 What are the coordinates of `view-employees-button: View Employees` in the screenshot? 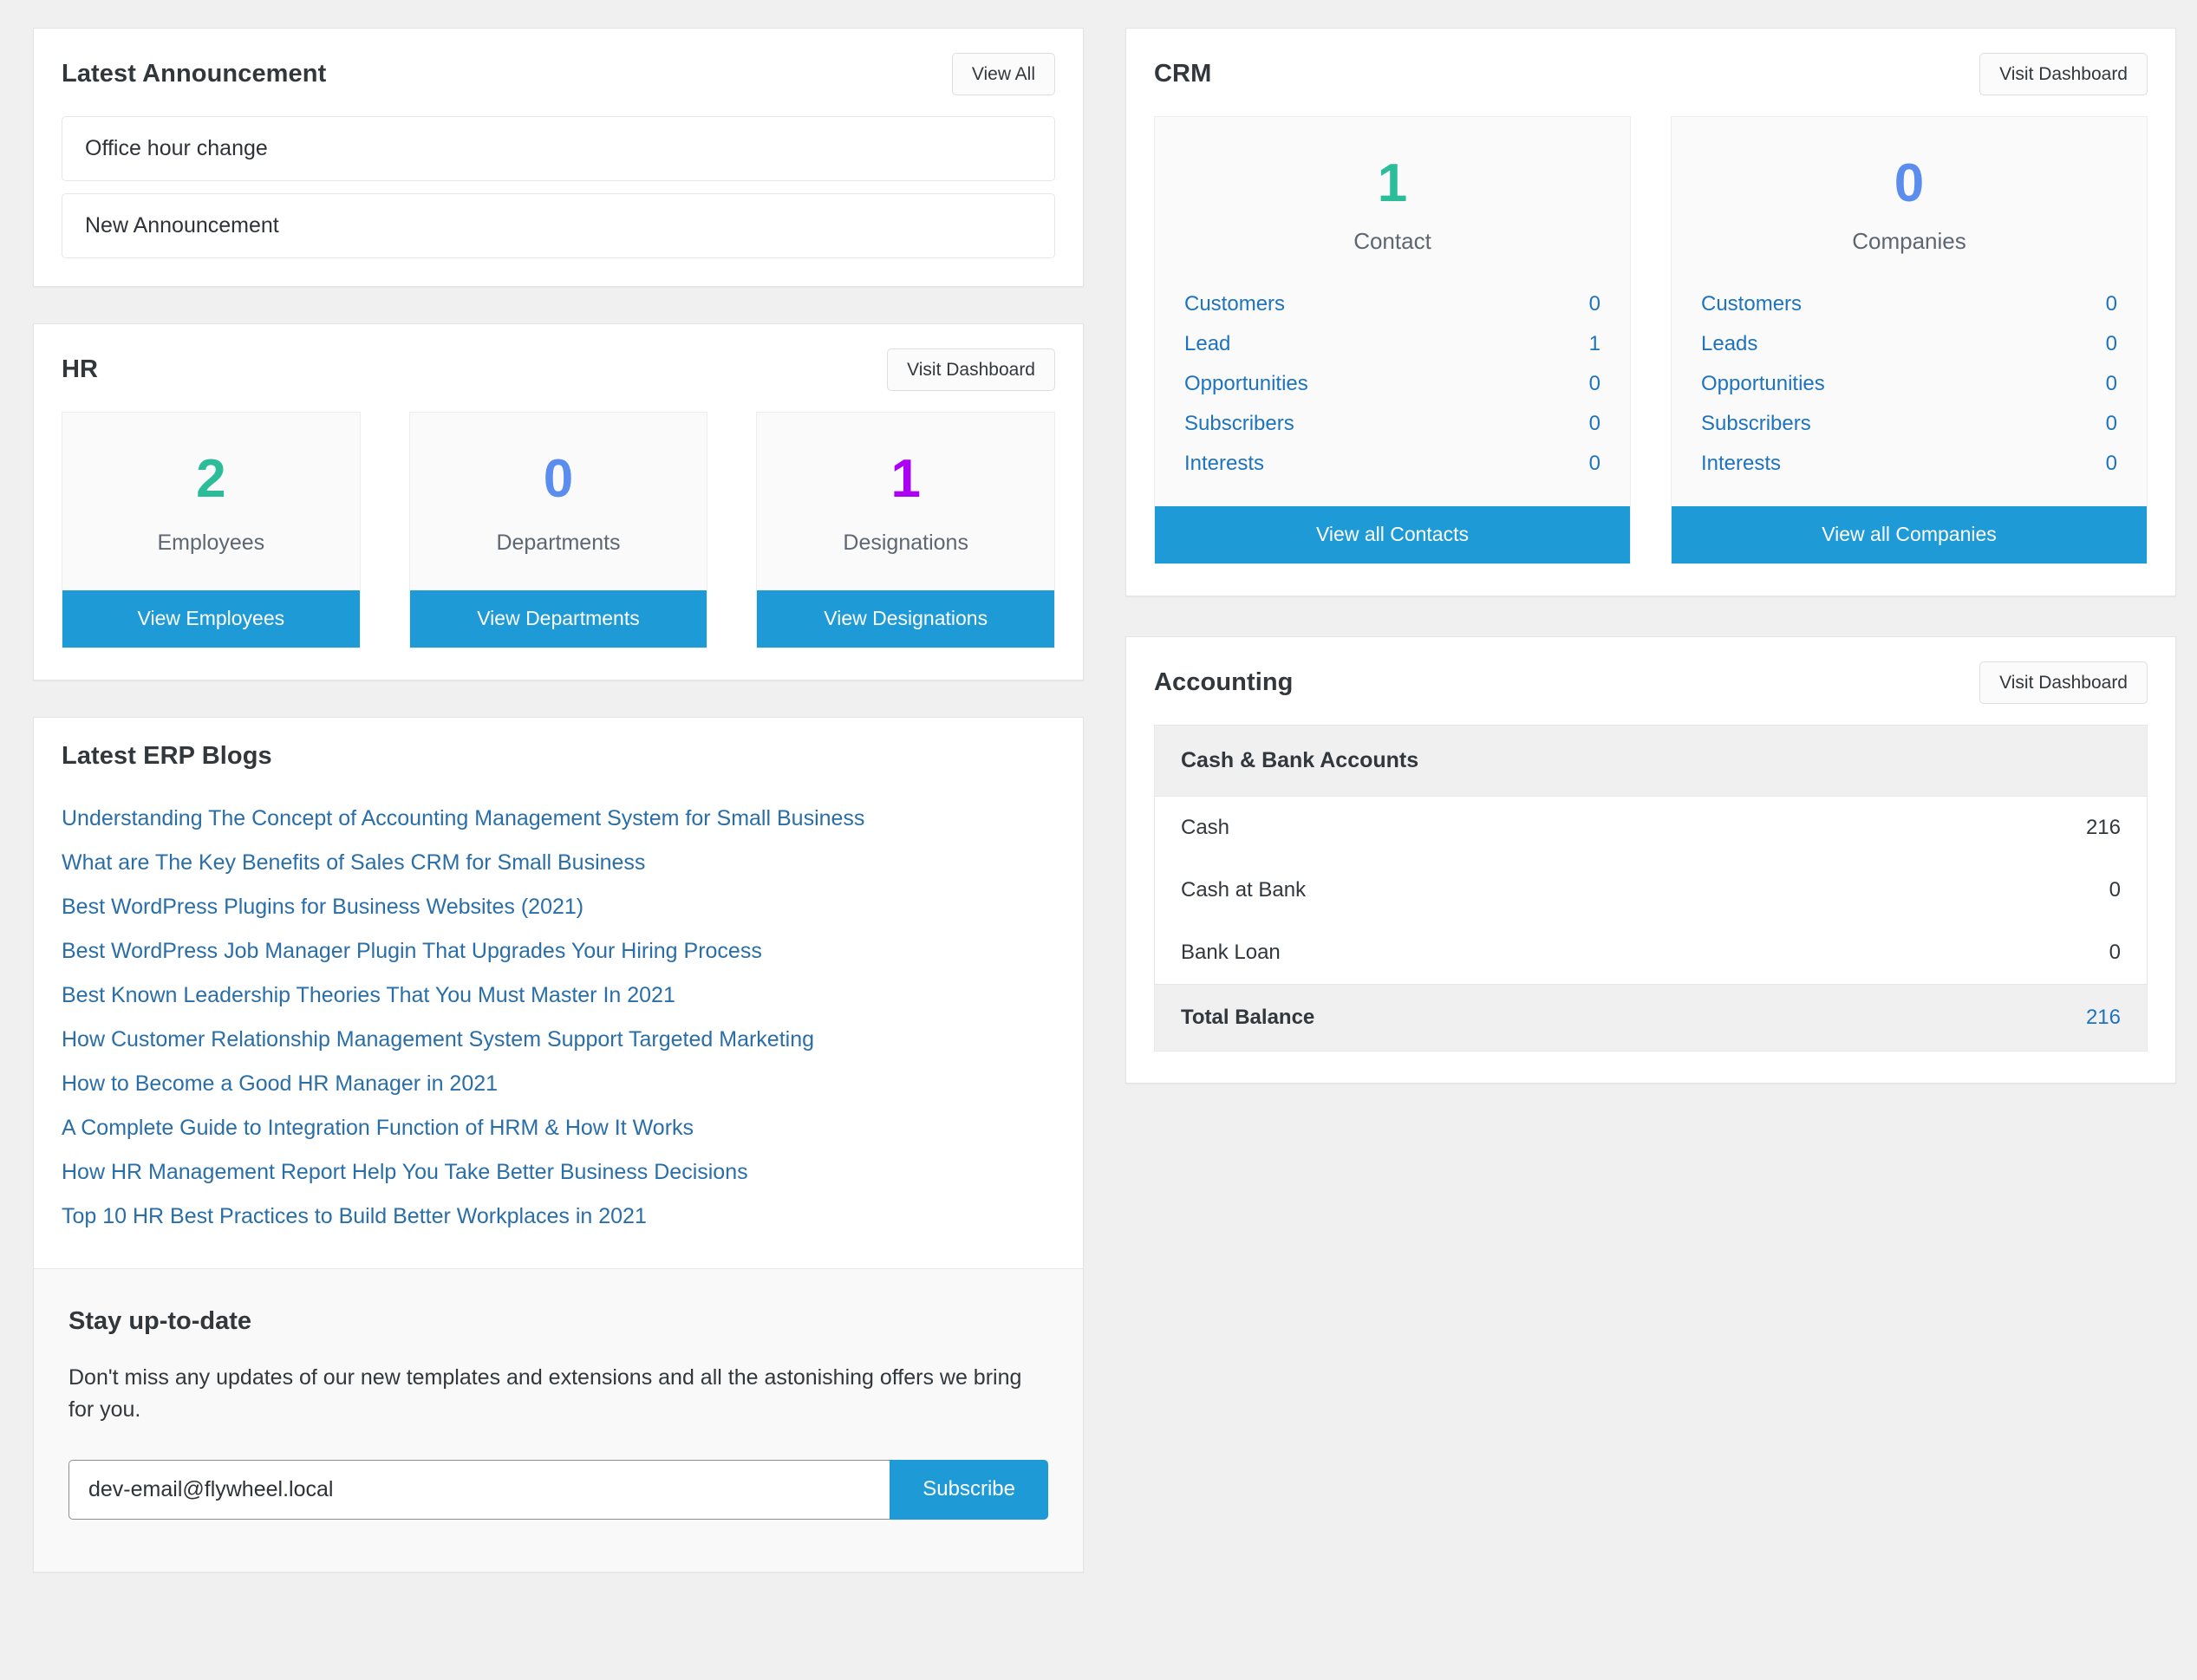 It's located at (211, 619).